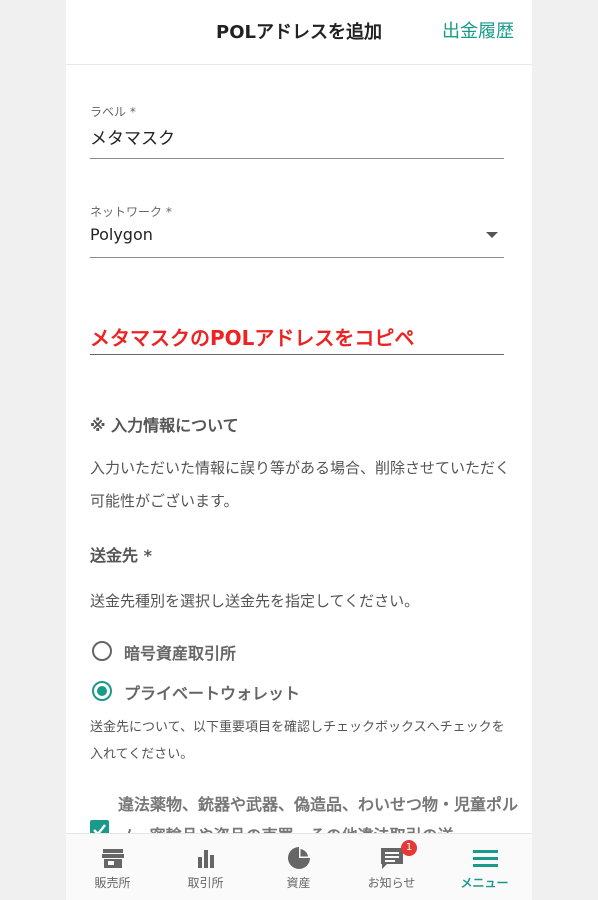  What do you see at coordinates (252, 338) in the screenshot?
I see `address-annotation: メタマスクのPOLアドレスをコピペ` at bounding box center [252, 338].